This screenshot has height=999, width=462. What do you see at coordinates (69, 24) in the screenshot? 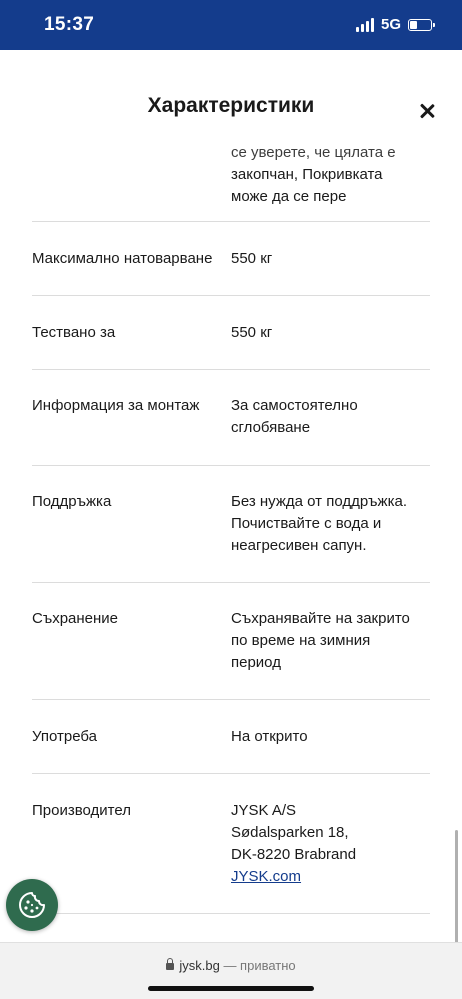
I see `status-time: 15:37` at bounding box center [69, 24].